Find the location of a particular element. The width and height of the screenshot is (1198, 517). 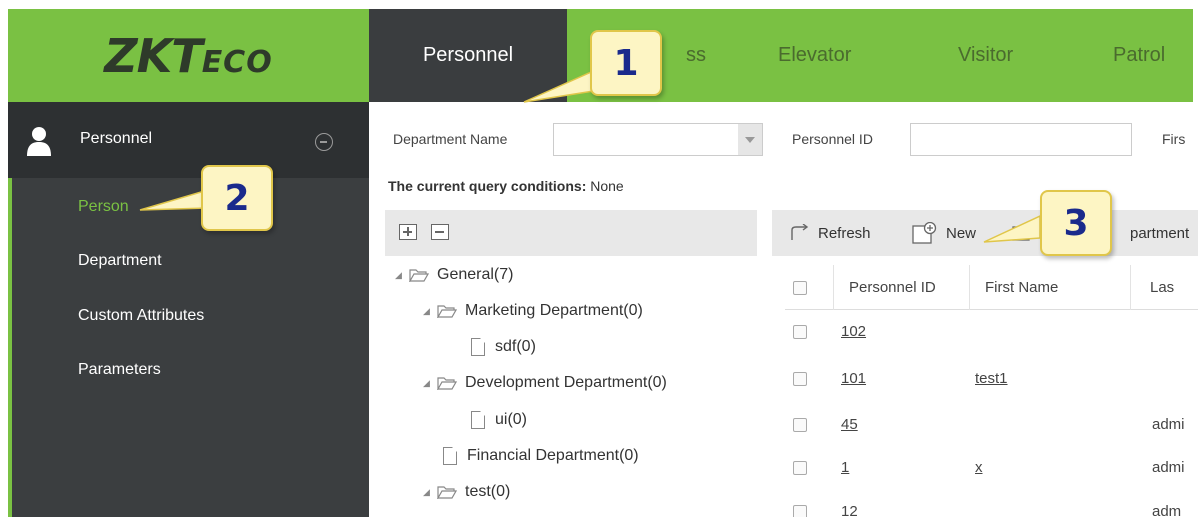

first-name-cell: x is located at coordinates (979, 467).